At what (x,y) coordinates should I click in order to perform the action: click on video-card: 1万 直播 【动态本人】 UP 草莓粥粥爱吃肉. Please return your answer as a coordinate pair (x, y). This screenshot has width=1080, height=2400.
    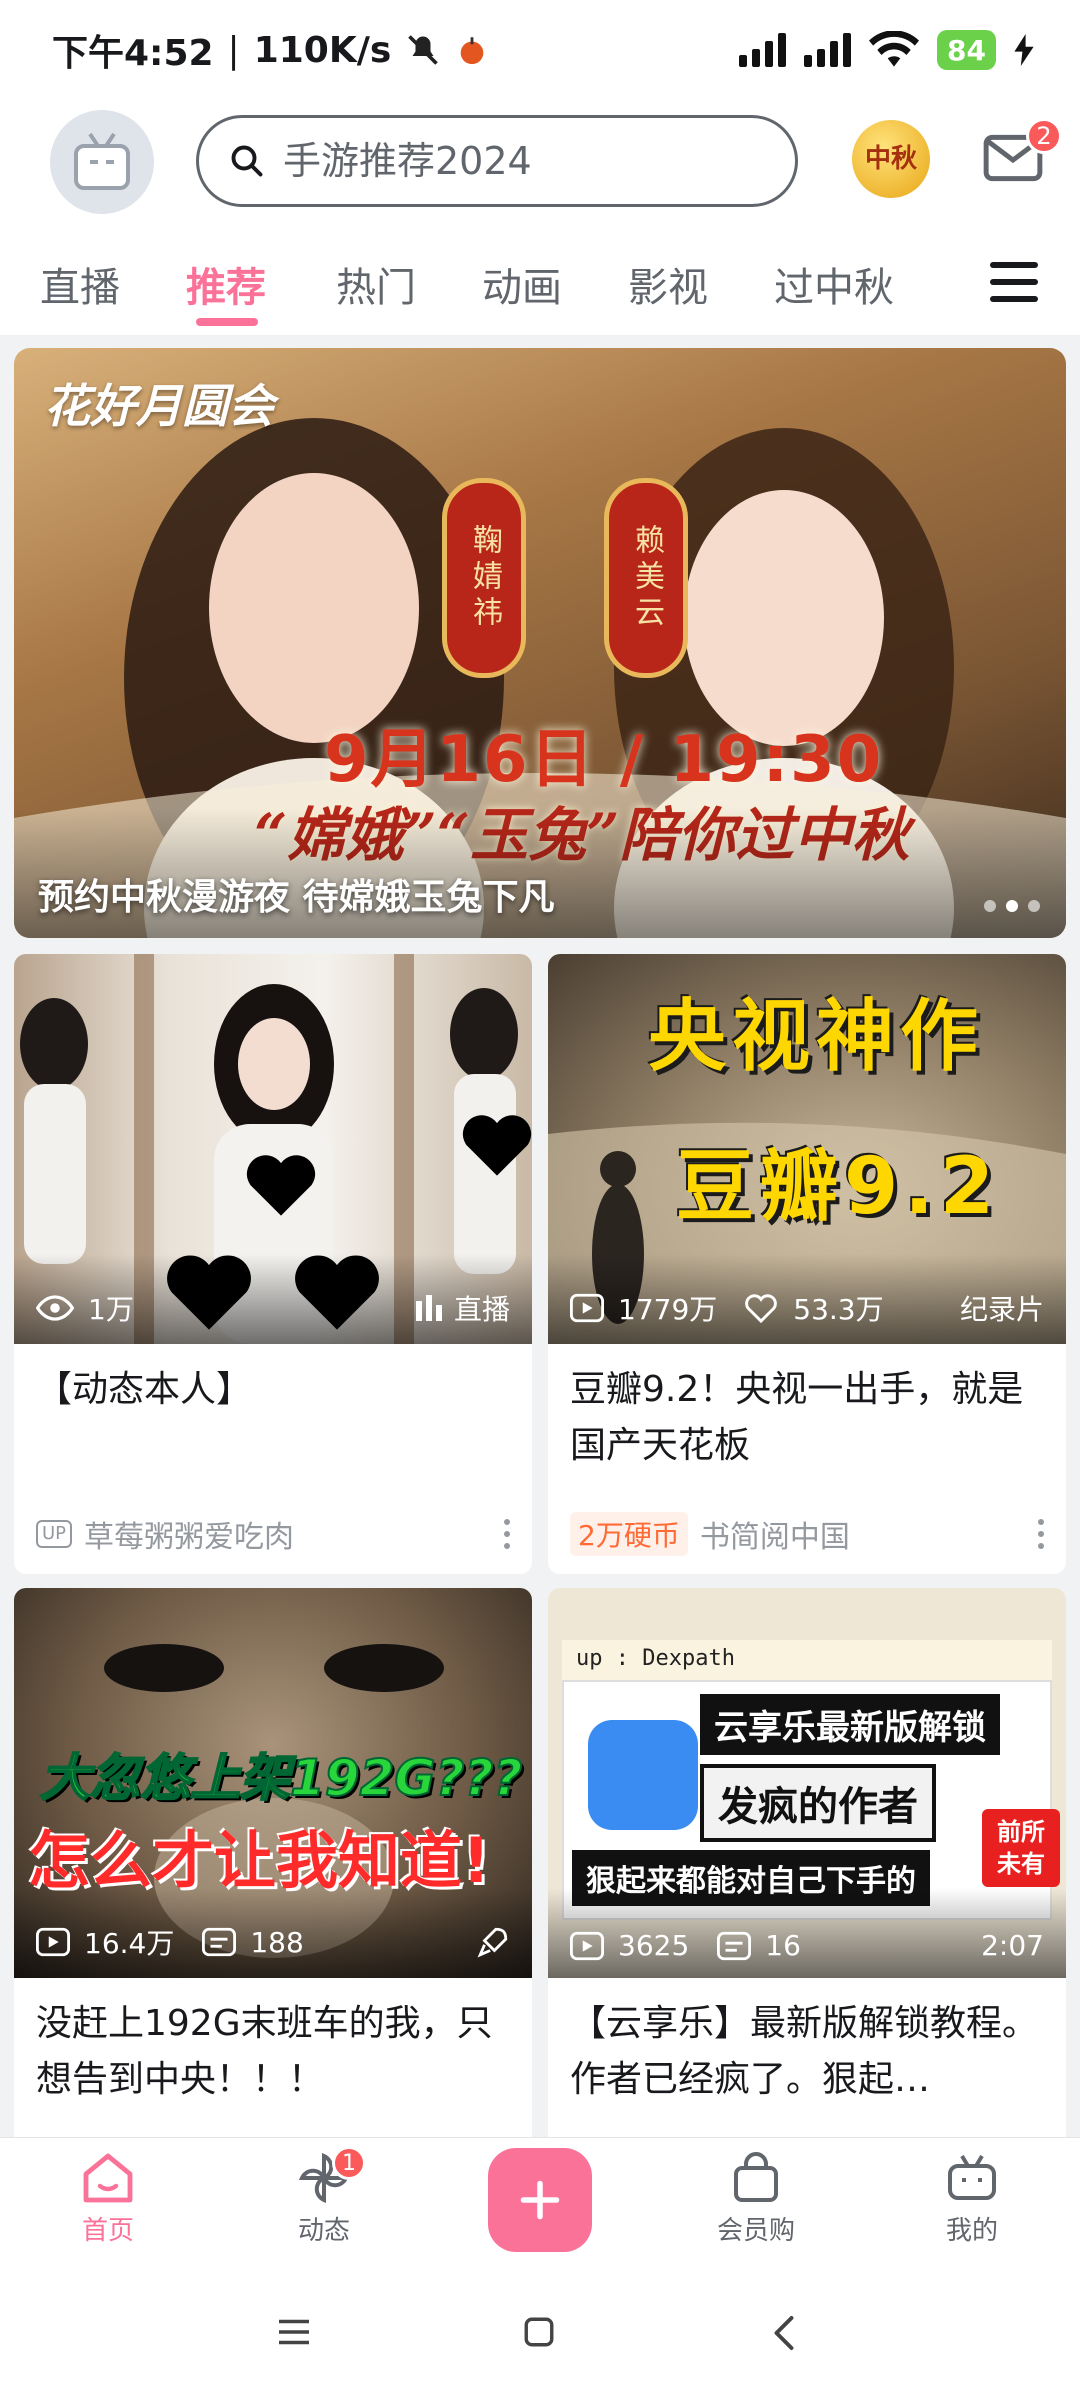
    Looking at the image, I should click on (273, 1264).